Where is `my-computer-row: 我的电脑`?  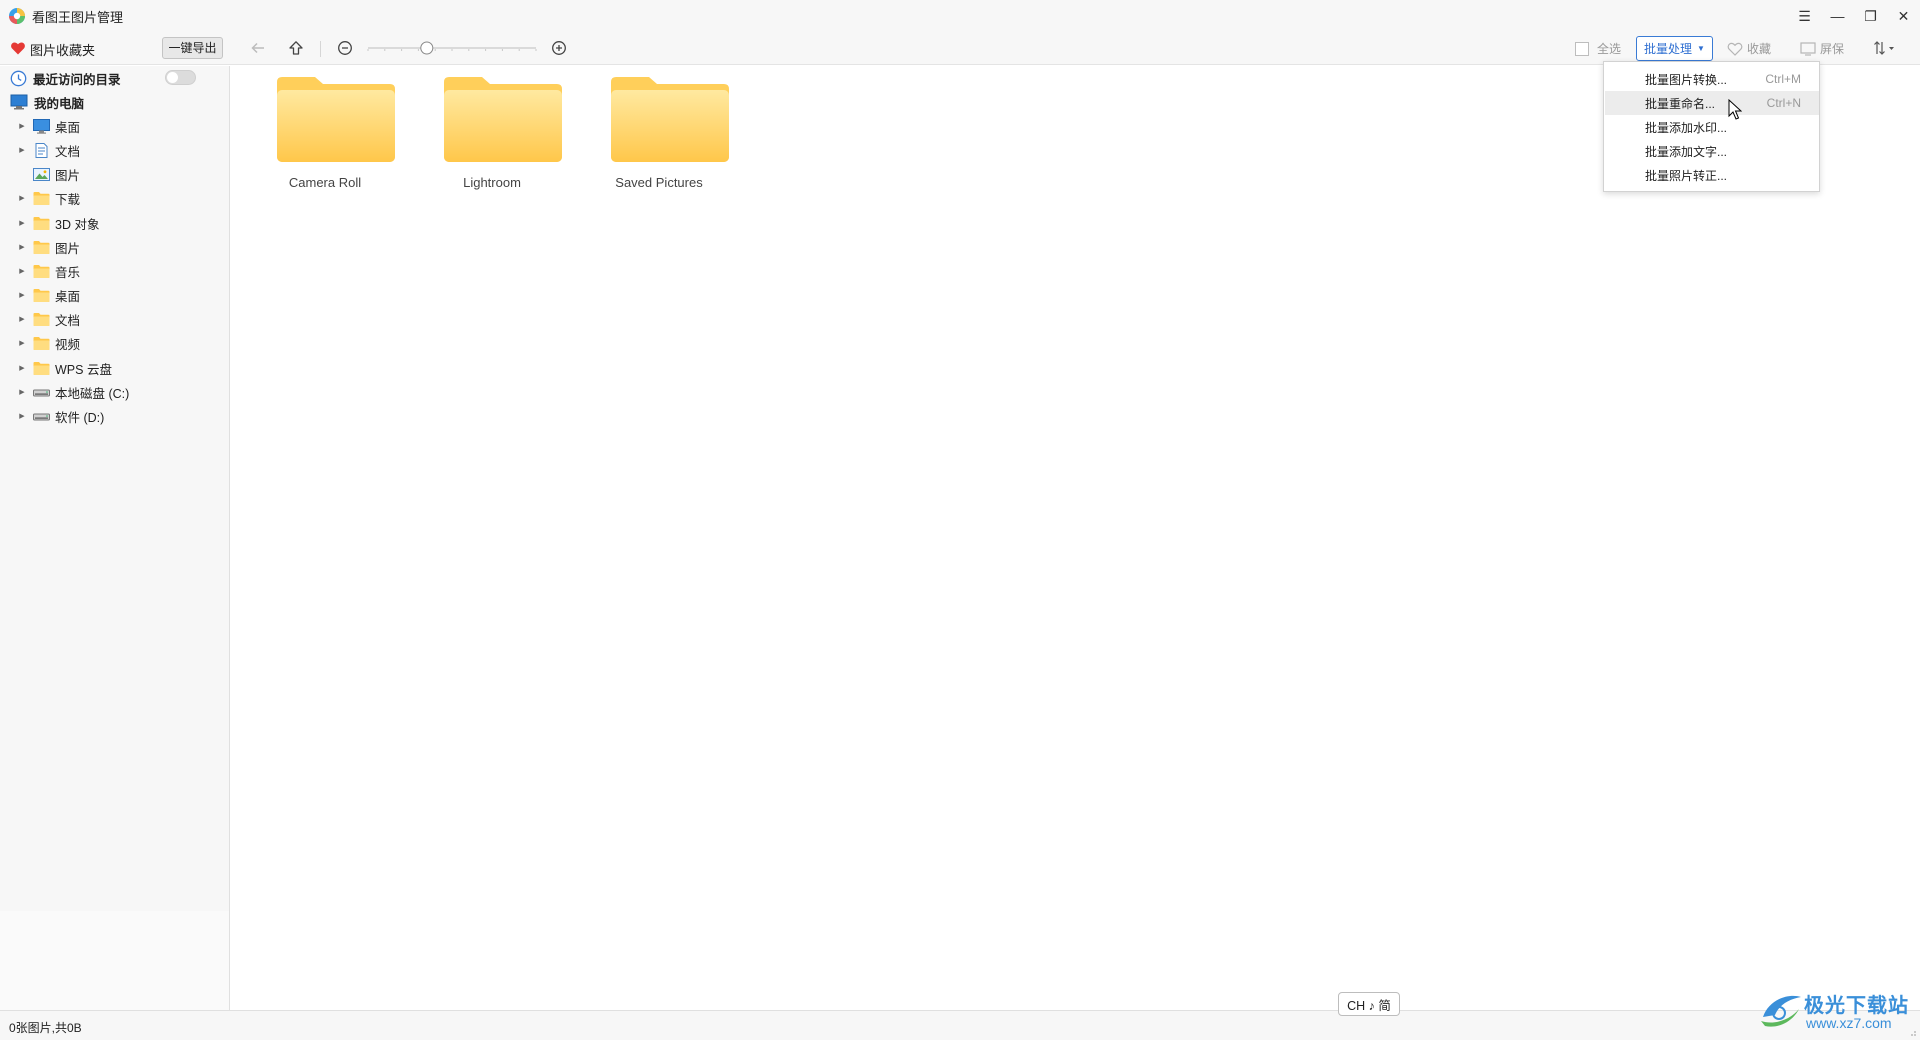
my-computer-row: 我的电脑 is located at coordinates (47, 102).